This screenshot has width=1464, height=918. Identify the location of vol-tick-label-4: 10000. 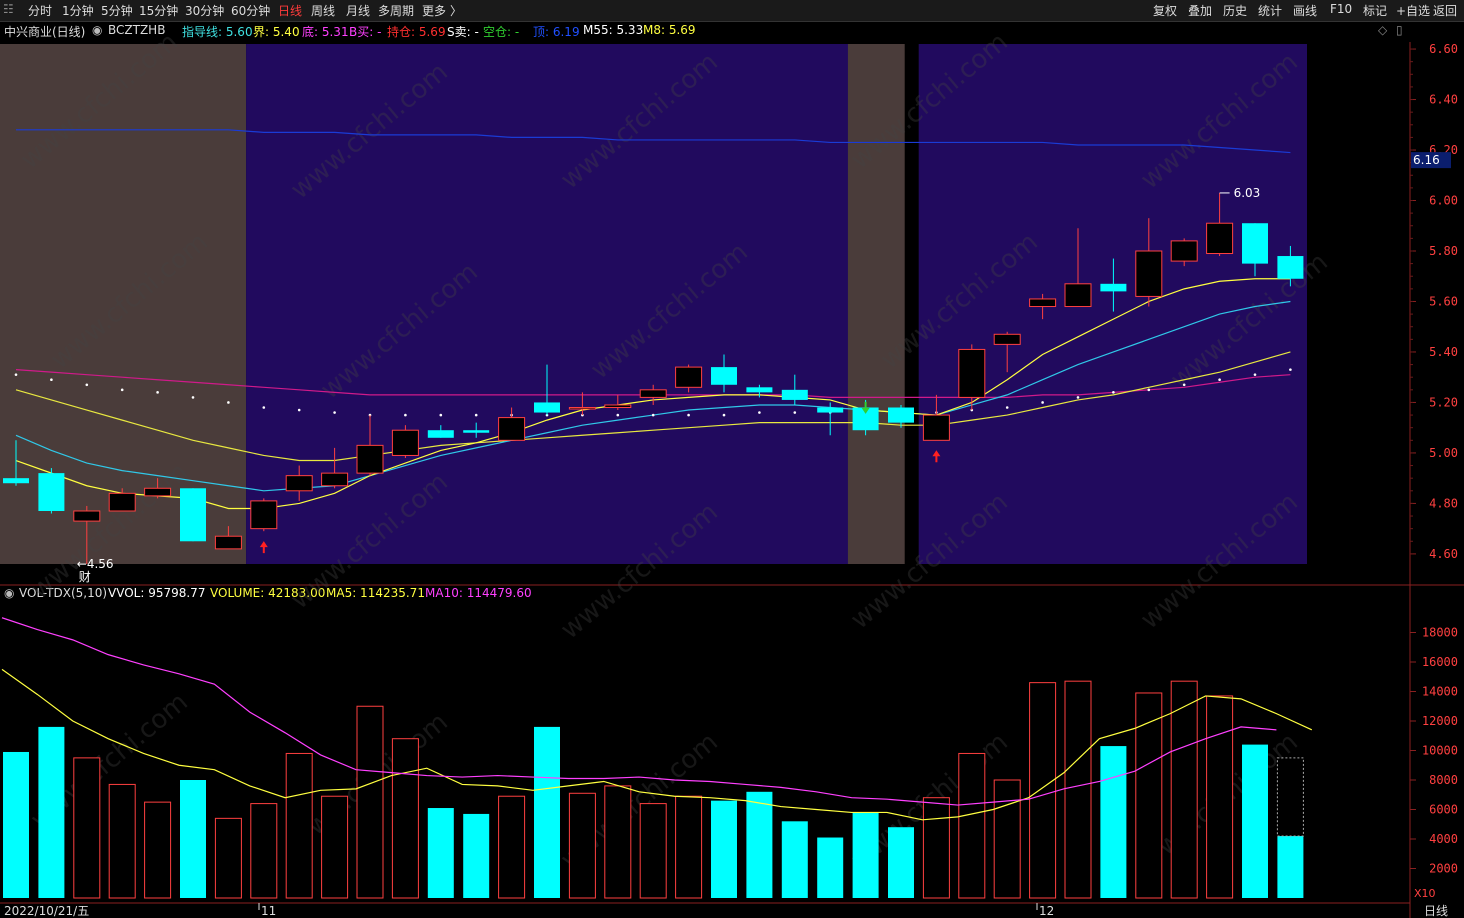
(1440, 751).